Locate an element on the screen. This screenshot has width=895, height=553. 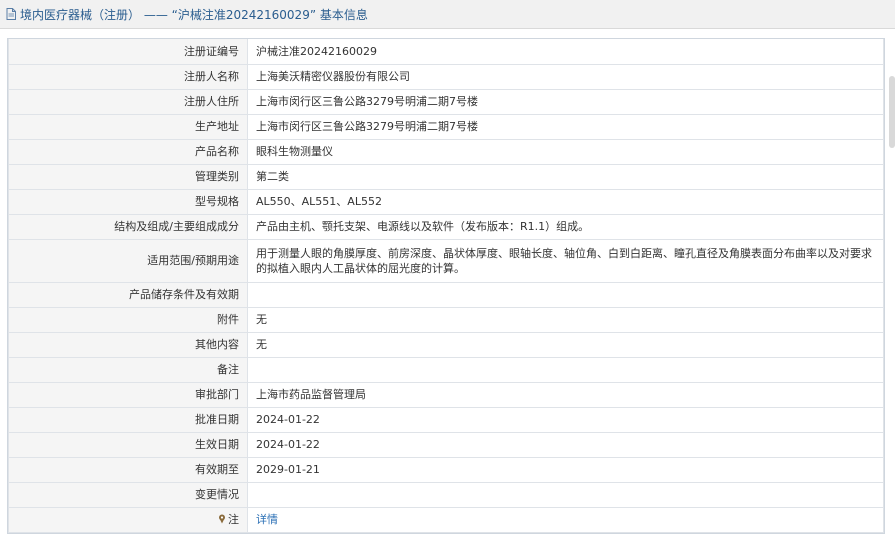
field-label: 生效日期 is located at coordinates (128, 444).